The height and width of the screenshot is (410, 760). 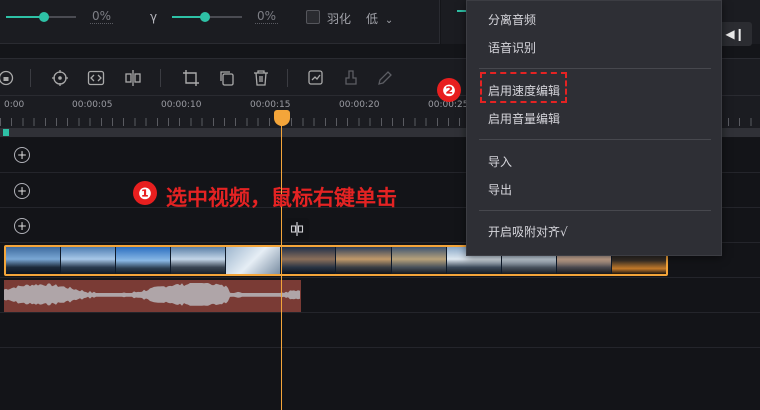 What do you see at coordinates (379, 18) in the screenshot?
I see `quality-select: 低 ⌄` at bounding box center [379, 18].